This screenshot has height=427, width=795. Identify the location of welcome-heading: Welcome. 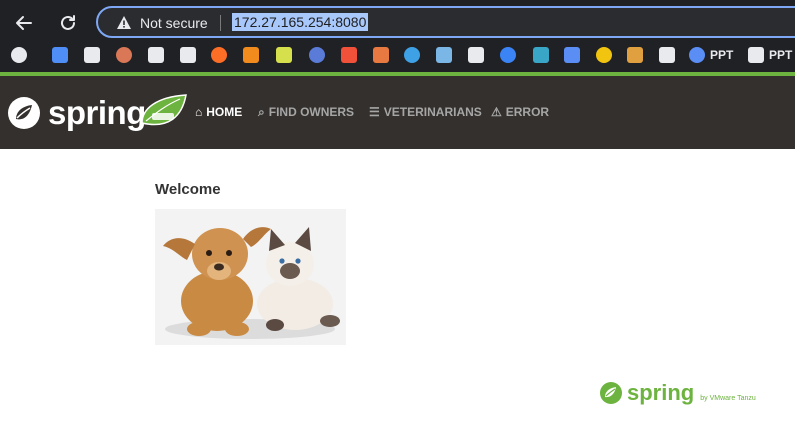
(188, 189).